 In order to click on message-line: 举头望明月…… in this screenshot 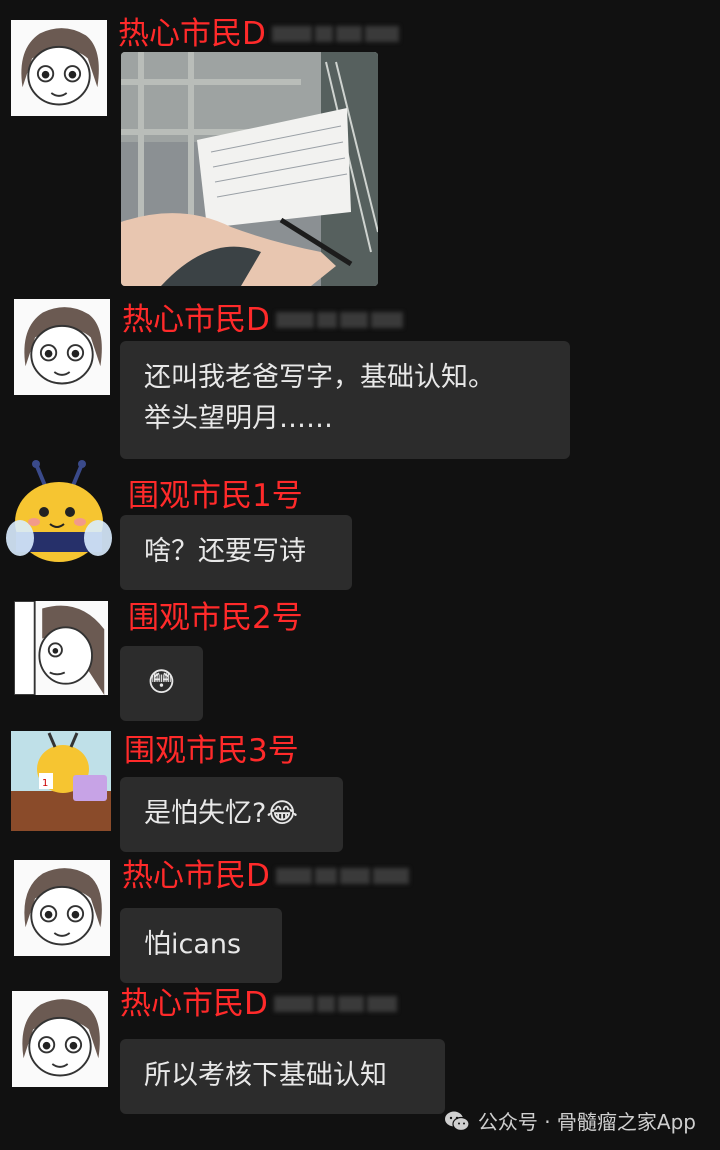, I will do `click(238, 418)`.